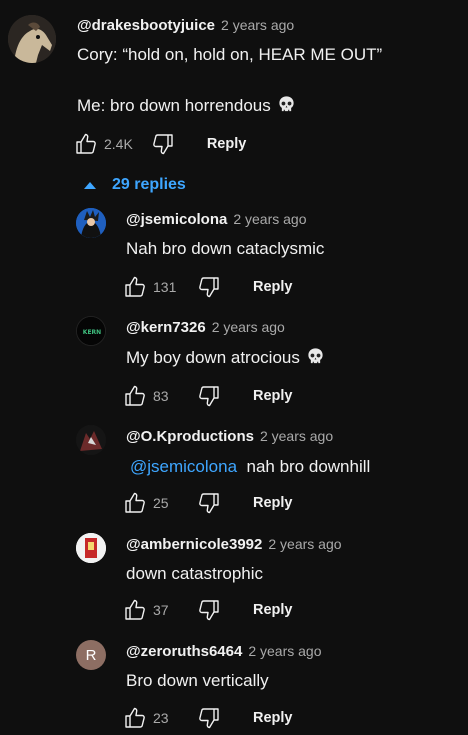 Image resolution: width=468 pixels, height=735 pixels. I want to click on comment-actions: 37 Reply, so click(208, 610).